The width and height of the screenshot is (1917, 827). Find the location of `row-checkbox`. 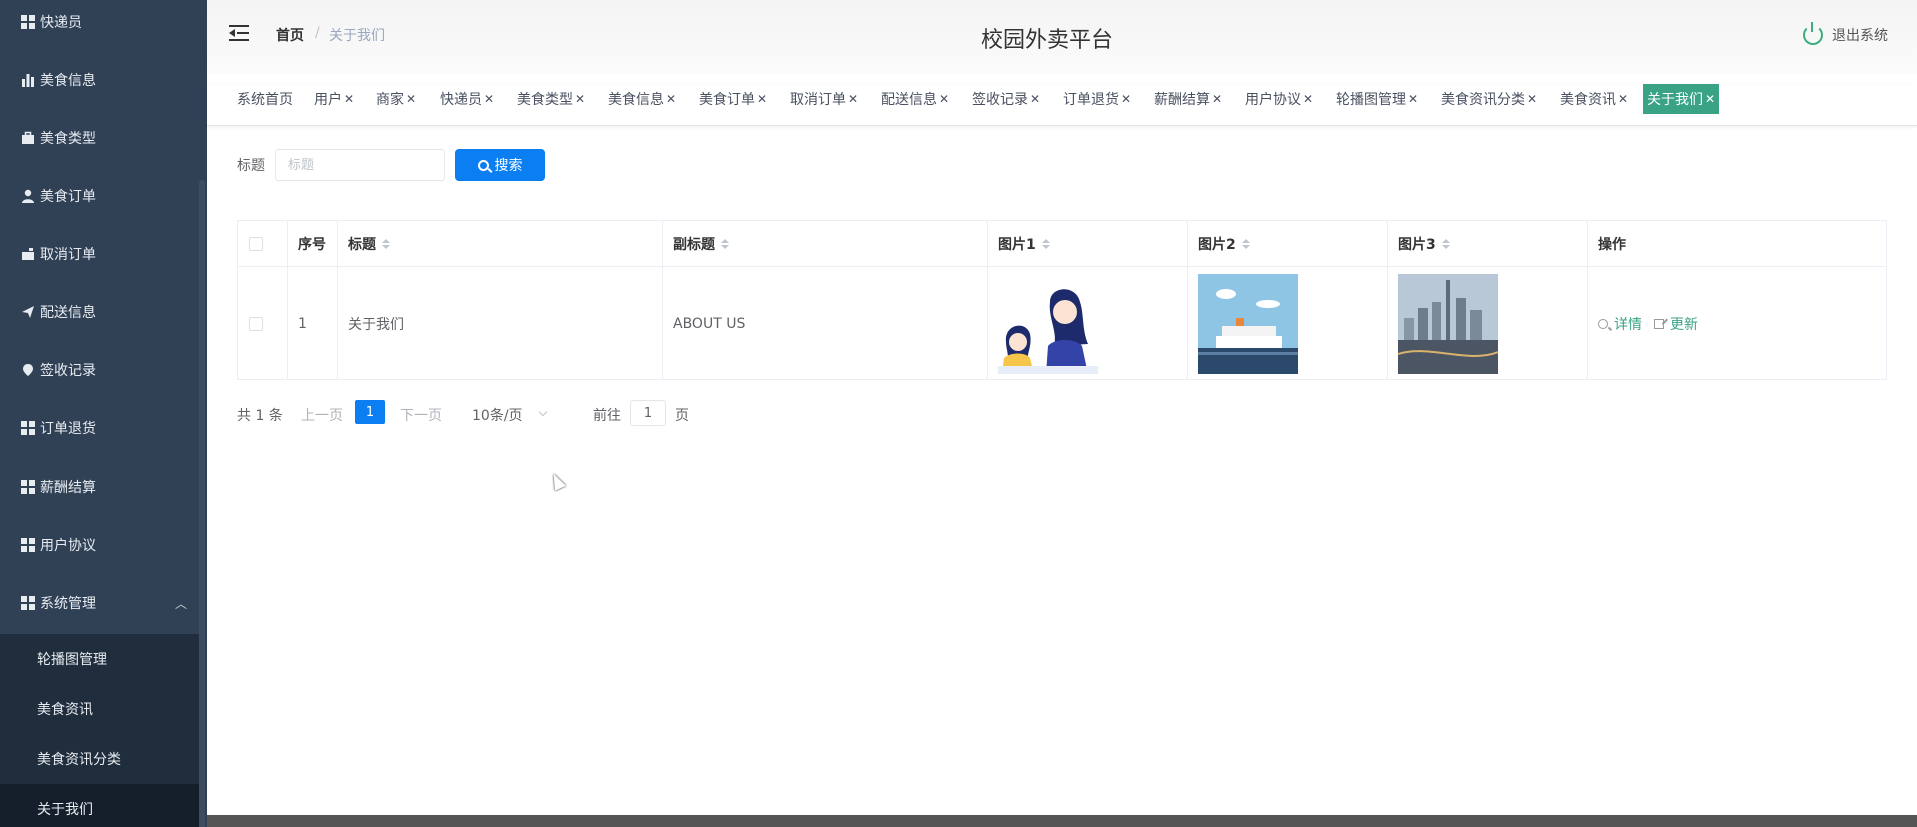

row-checkbox is located at coordinates (256, 323).